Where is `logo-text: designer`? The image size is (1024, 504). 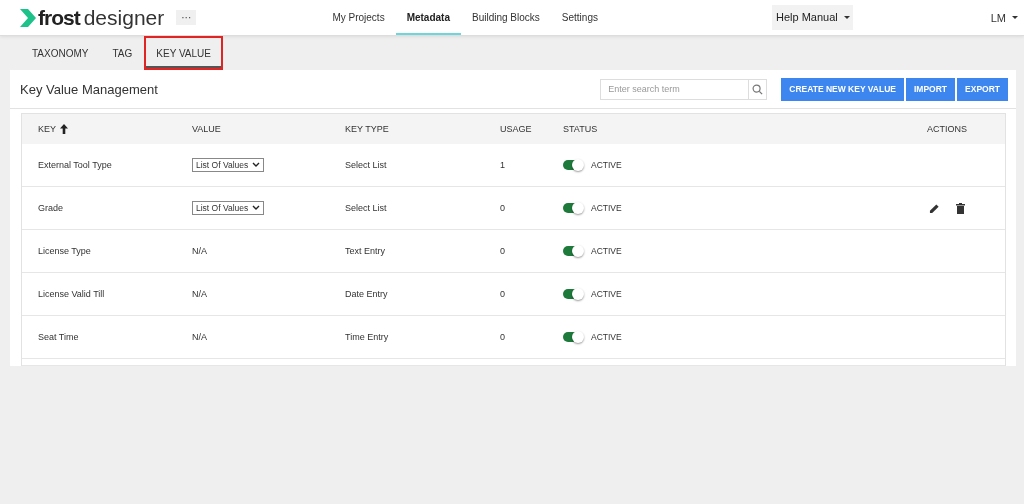
logo-text: designer is located at coordinates (124, 17).